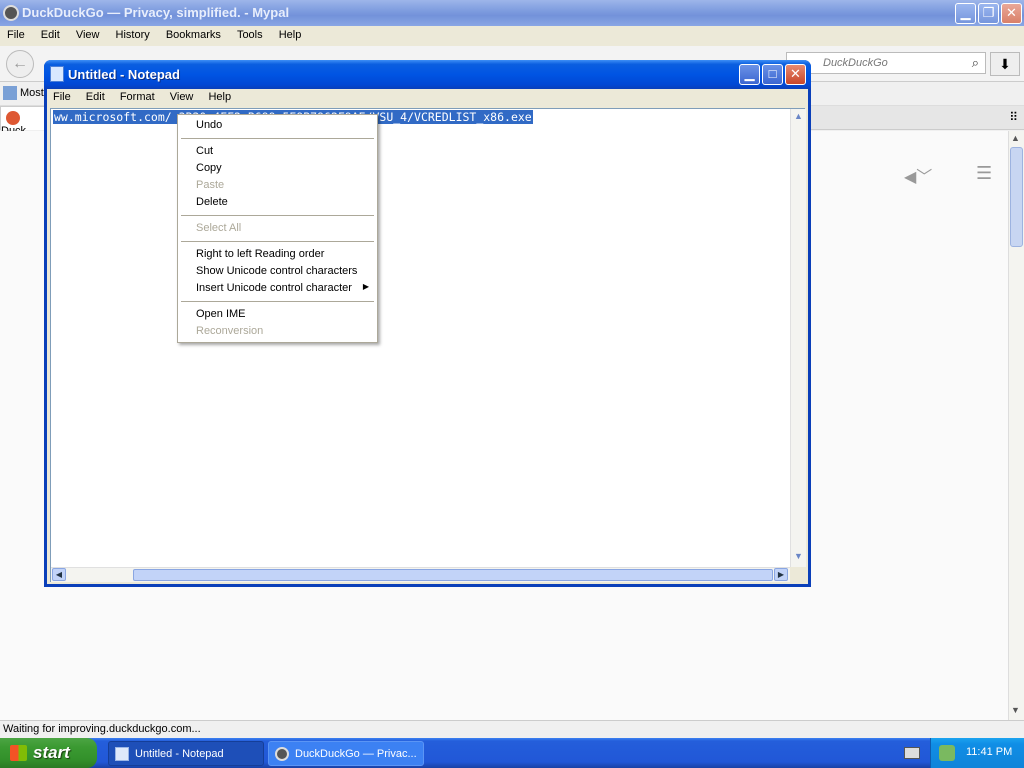  I want to click on clock: 11:41 PM, so click(989, 752).